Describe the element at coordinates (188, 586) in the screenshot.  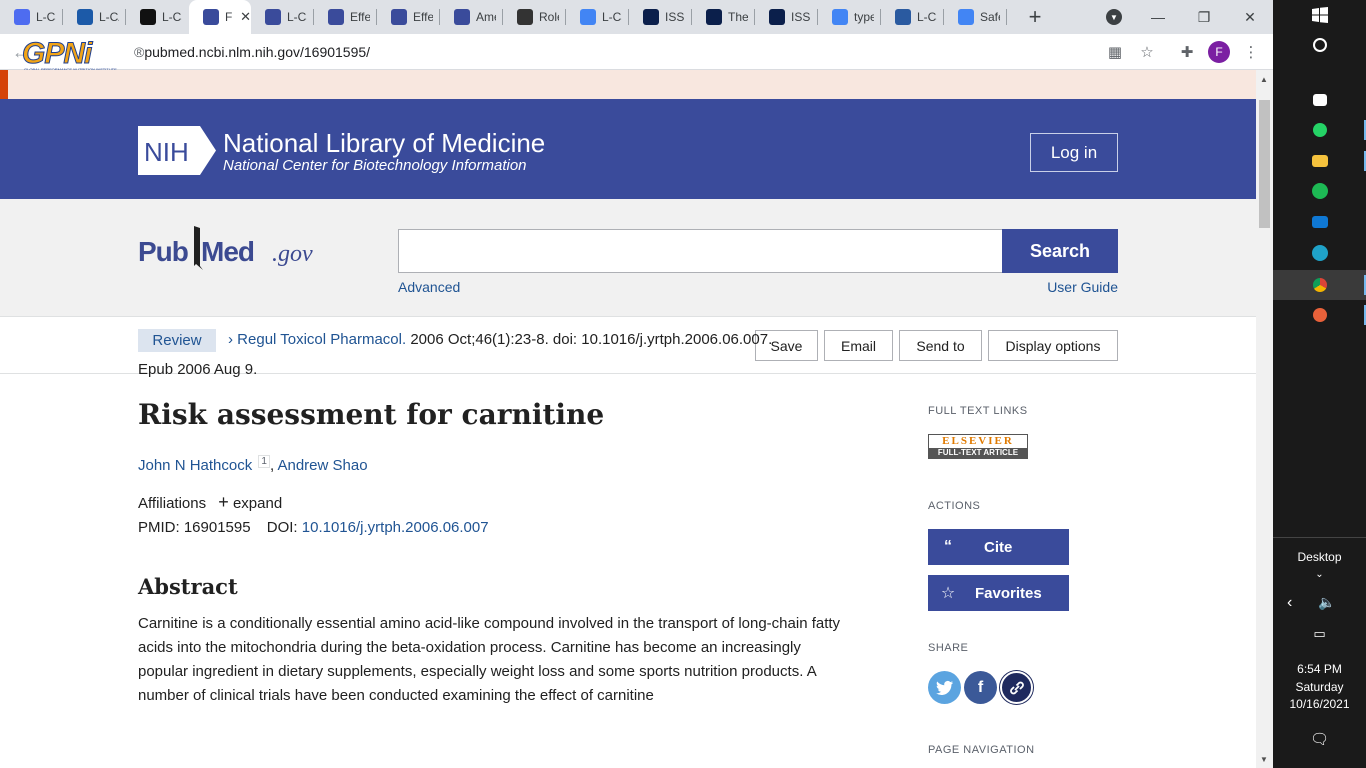
I see `abstract-heading: Abstract` at that location.